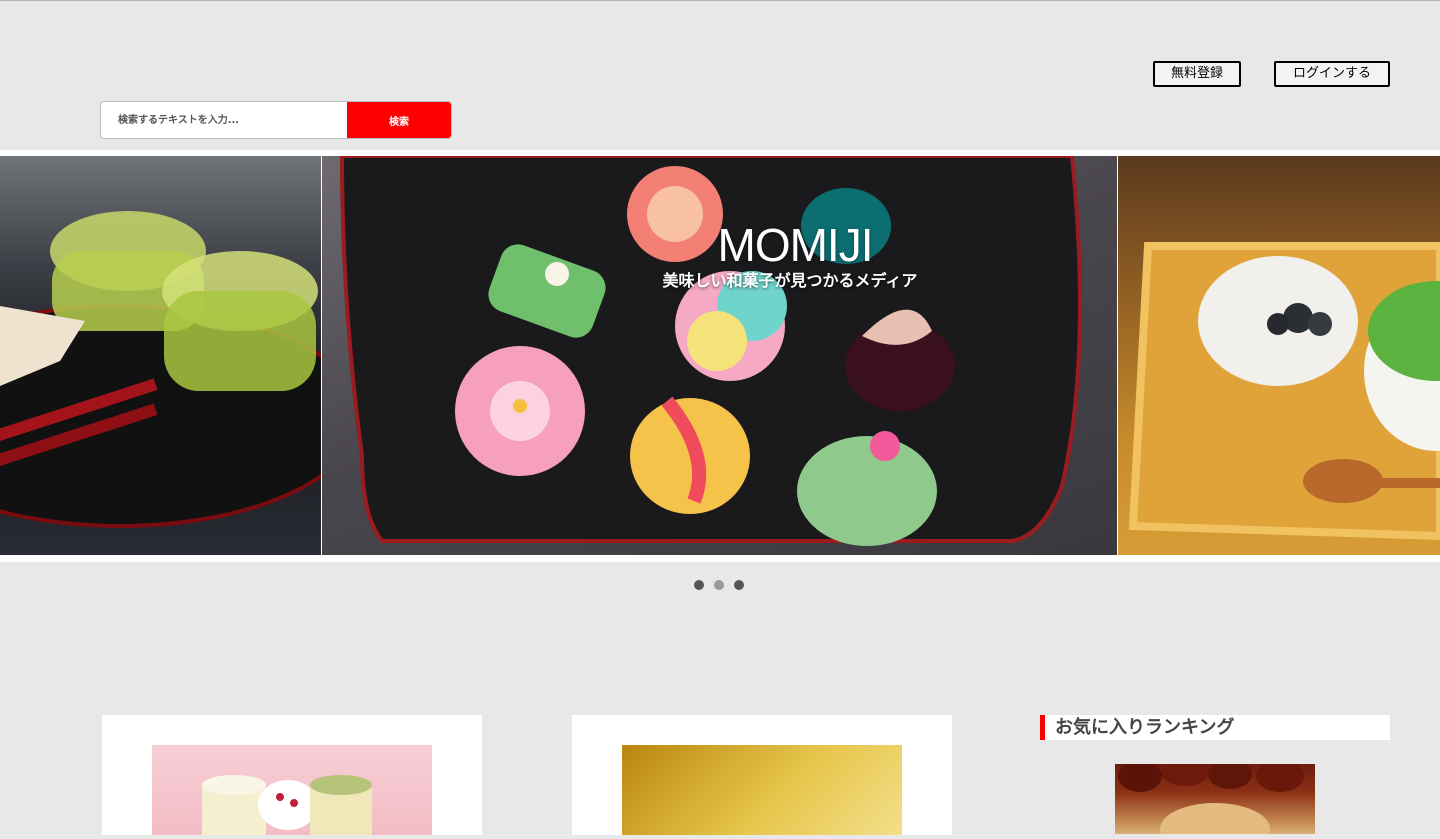 The height and width of the screenshot is (839, 1440). Describe the element at coordinates (1332, 74) in the screenshot. I see `login-button: ログインする` at that location.